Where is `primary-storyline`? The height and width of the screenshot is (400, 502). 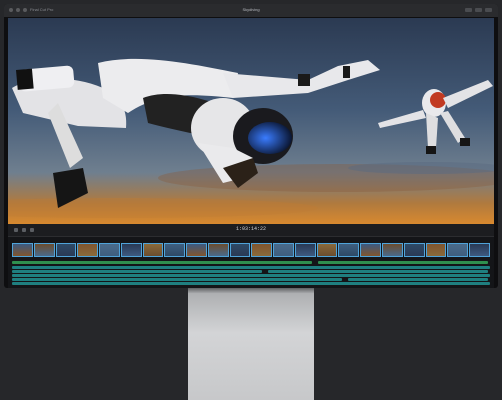 primary-storyline is located at coordinates (251, 250).